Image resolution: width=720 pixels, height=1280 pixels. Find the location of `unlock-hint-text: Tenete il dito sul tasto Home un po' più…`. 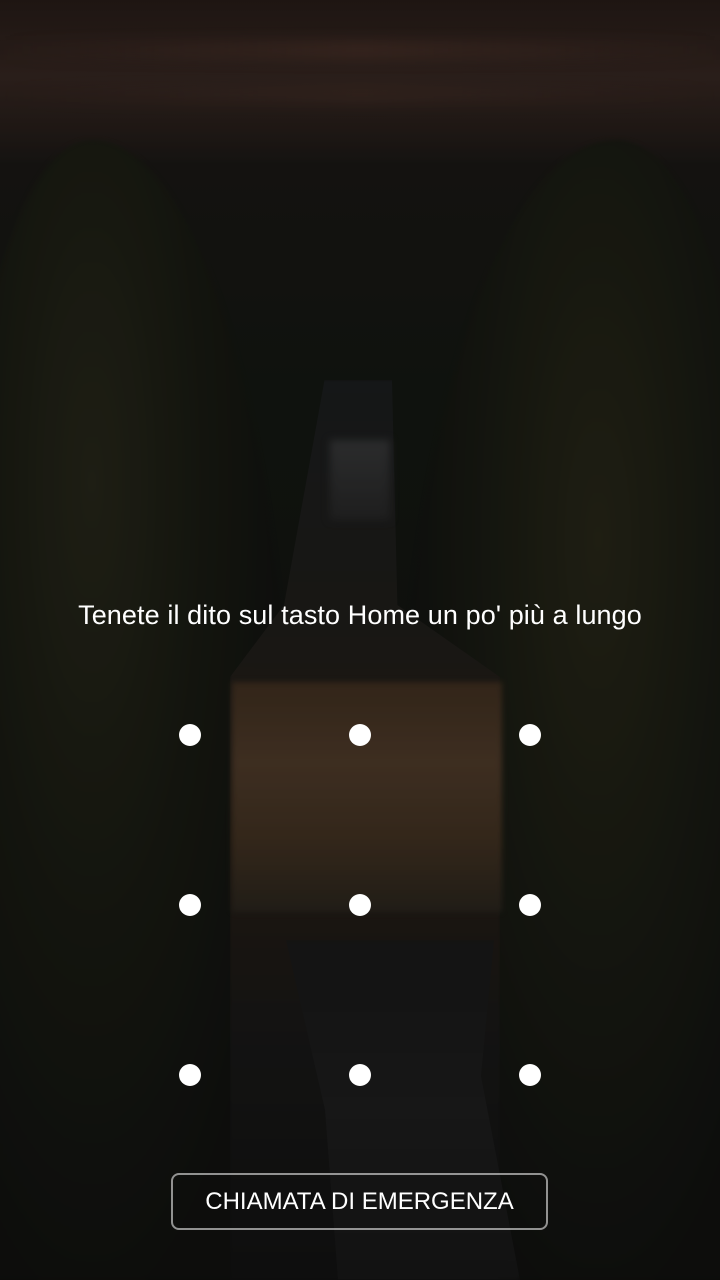

unlock-hint-text: Tenete il dito sul tasto Home un po' più… is located at coordinates (360, 615).